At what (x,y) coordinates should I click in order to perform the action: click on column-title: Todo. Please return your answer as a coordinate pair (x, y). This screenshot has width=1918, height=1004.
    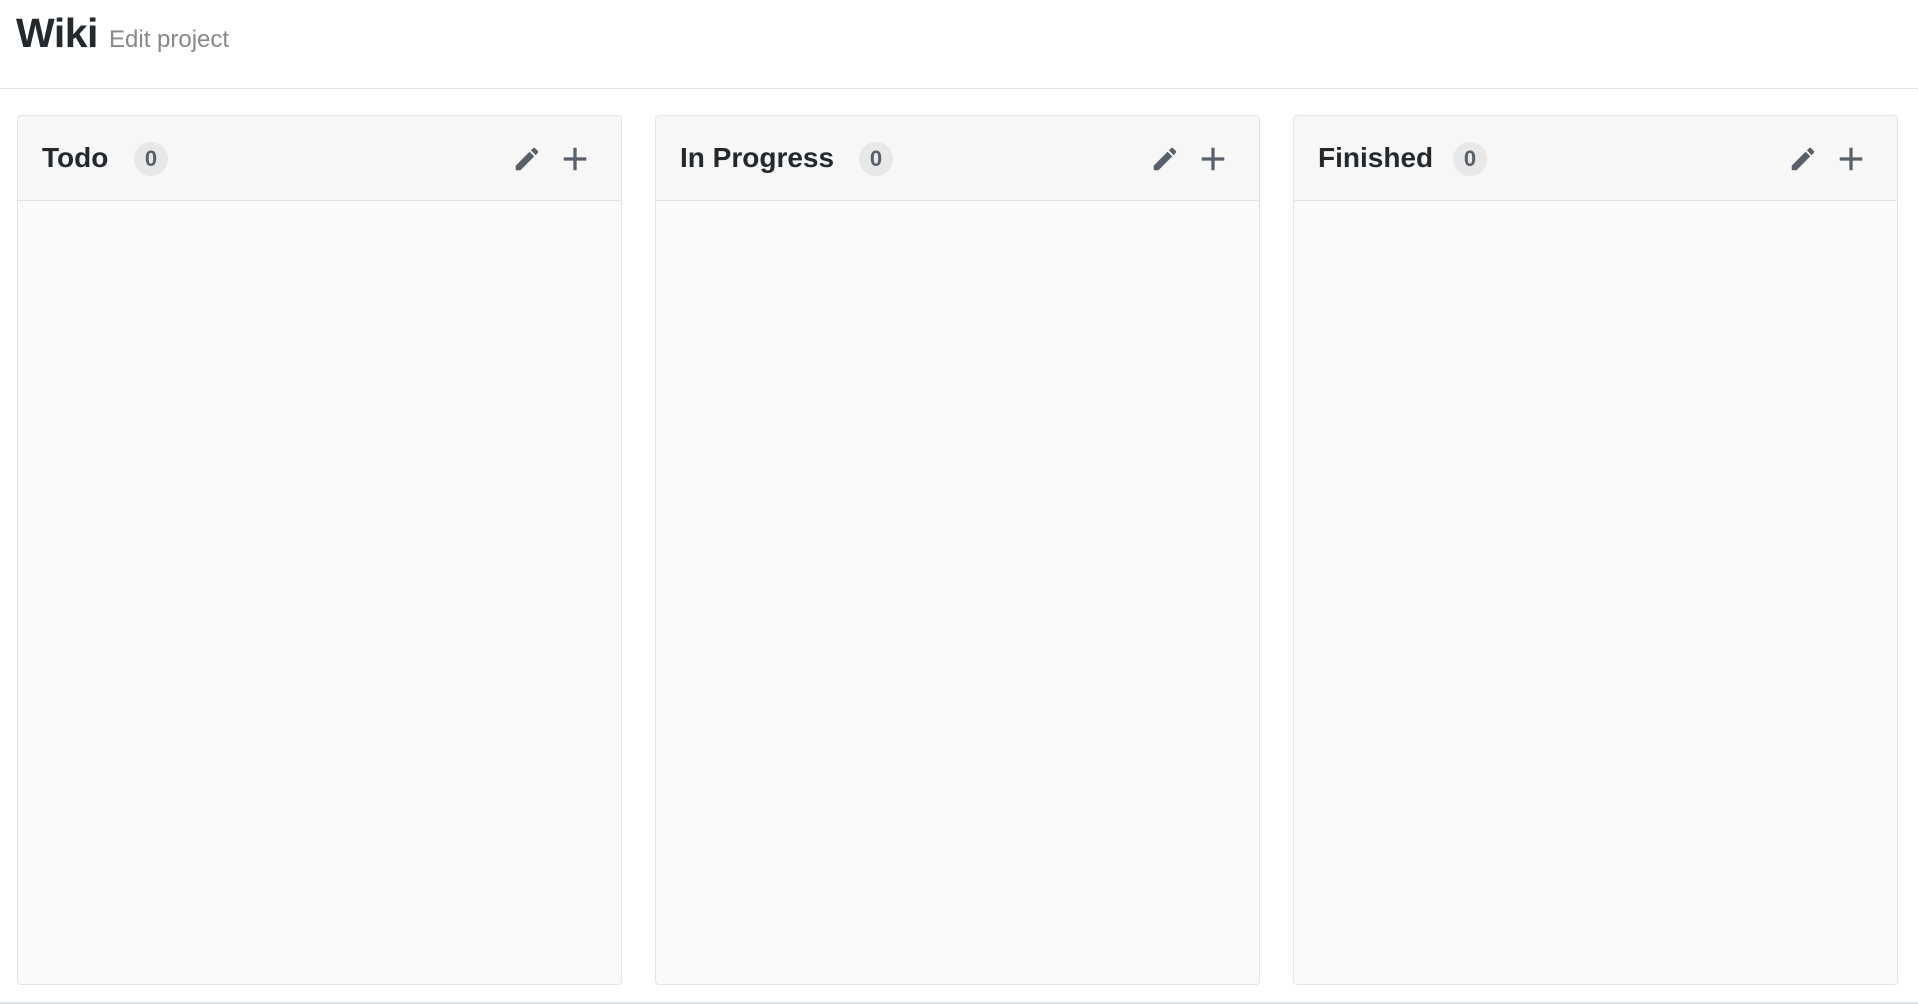
    Looking at the image, I should click on (75, 157).